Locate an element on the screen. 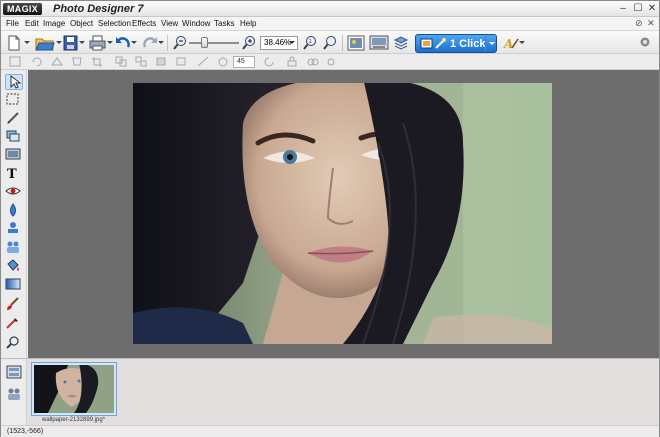  one-click-dropdown is located at coordinates (490, 43).